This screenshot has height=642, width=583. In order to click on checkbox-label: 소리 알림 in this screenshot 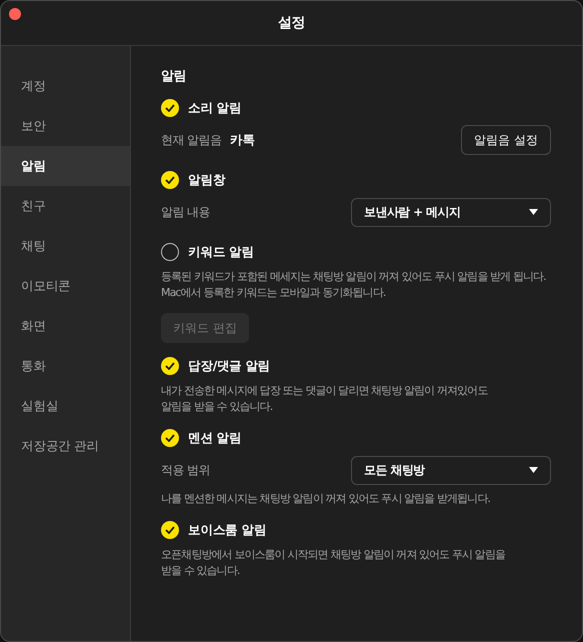, I will do `click(215, 108)`.